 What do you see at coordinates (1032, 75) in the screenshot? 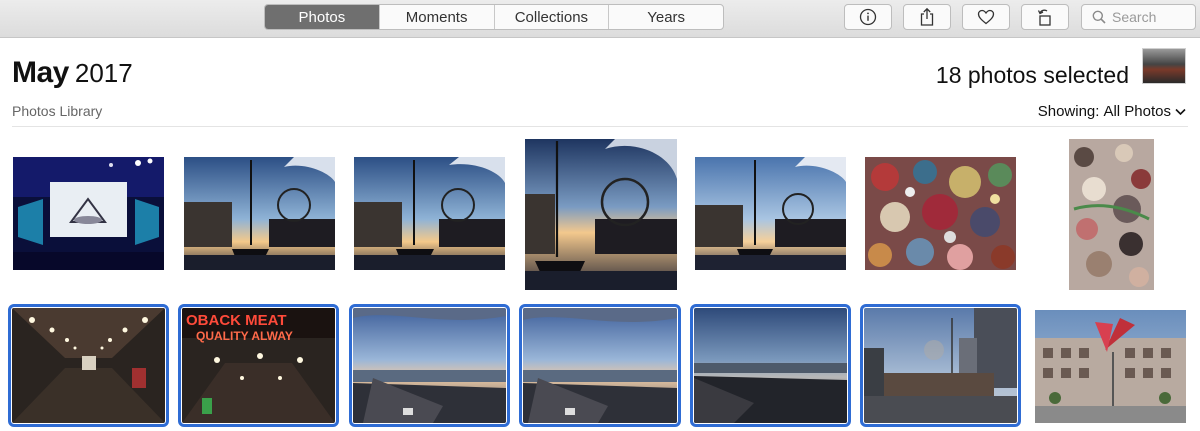
I see `selection-count: 18 photos selected` at bounding box center [1032, 75].